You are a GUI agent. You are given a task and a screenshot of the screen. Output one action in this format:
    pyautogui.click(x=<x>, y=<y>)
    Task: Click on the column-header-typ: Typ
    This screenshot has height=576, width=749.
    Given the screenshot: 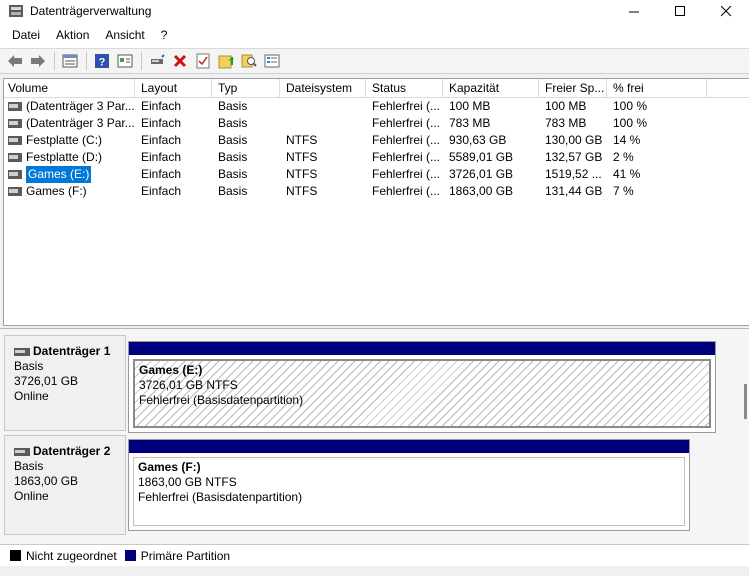 What is the action you would take?
    pyautogui.click(x=246, y=88)
    